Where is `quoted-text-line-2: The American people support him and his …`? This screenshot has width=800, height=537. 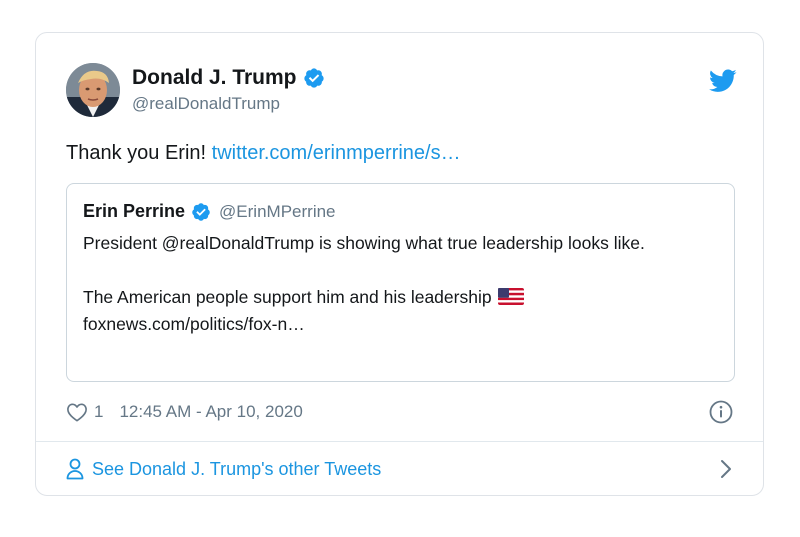
quoted-text-line-2: The American people support him and his … is located at coordinates (400, 297).